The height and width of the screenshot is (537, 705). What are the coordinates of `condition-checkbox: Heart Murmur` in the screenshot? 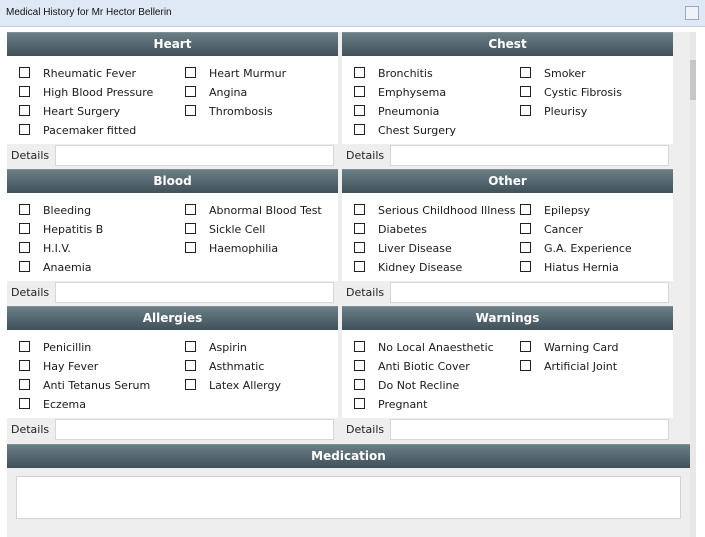 It's located at (235, 74).